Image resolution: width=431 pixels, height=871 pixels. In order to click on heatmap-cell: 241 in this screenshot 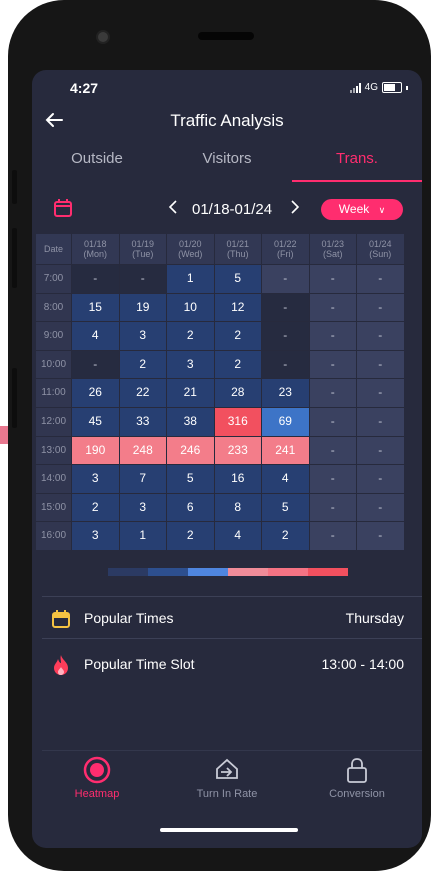, I will do `click(285, 450)`.